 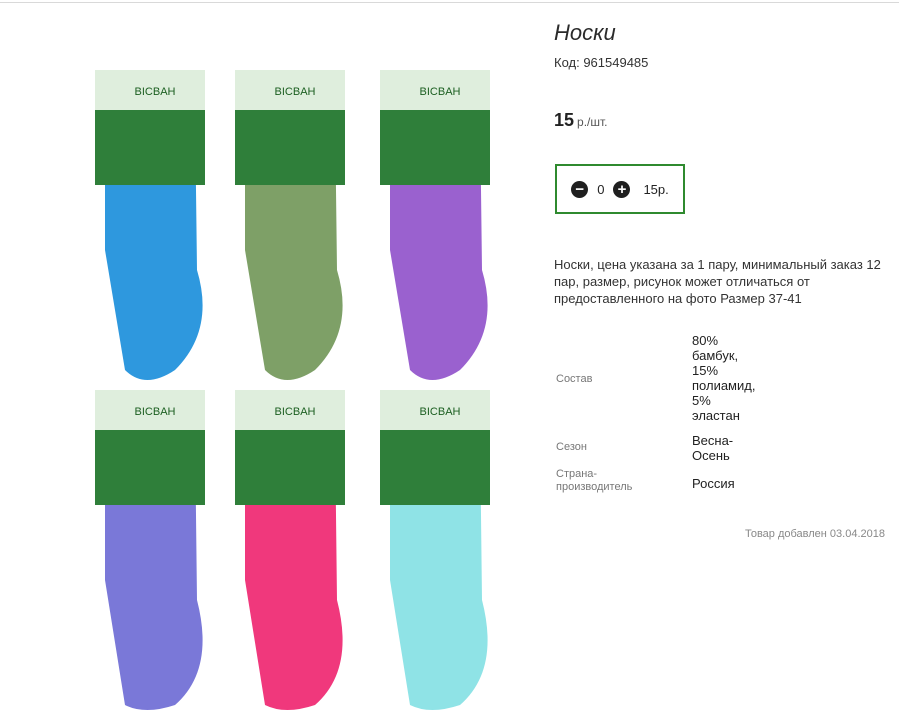 What do you see at coordinates (656, 189) in the screenshot?
I see `quantity-total: 15р.` at bounding box center [656, 189].